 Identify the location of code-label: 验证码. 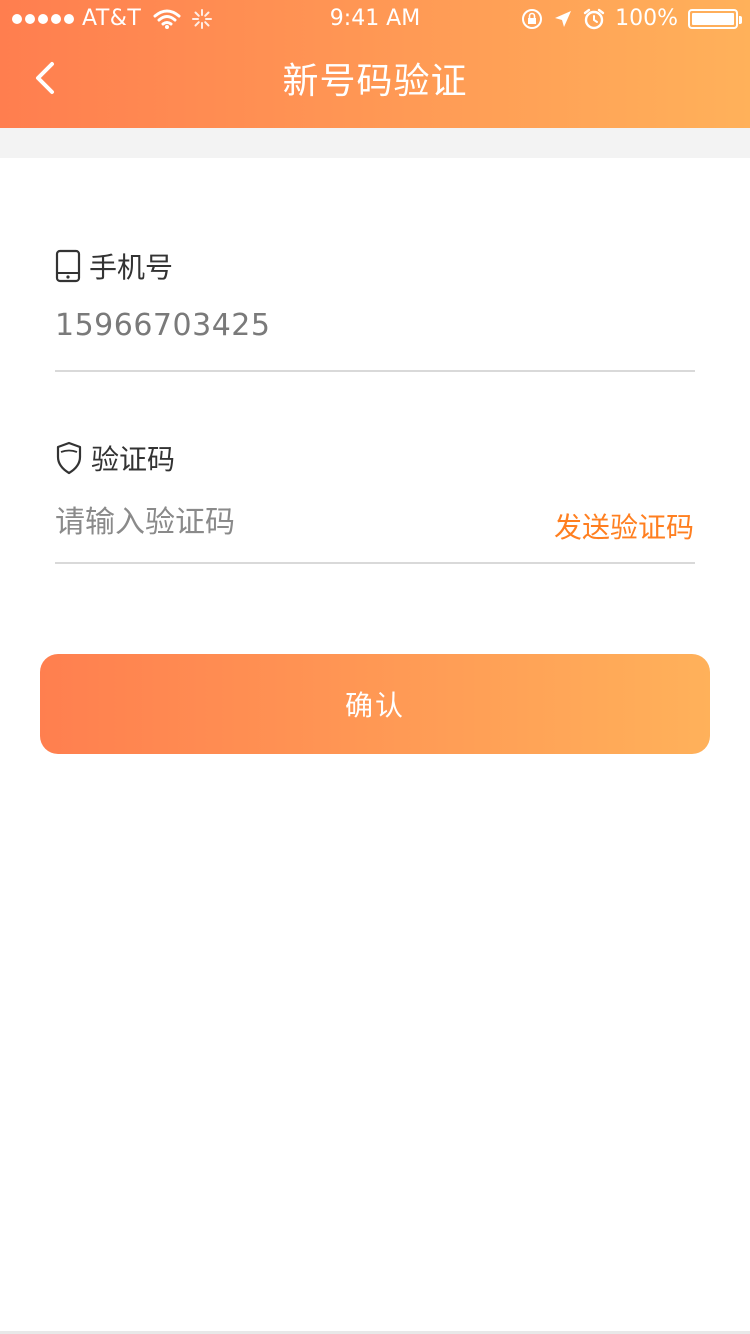
(115, 458).